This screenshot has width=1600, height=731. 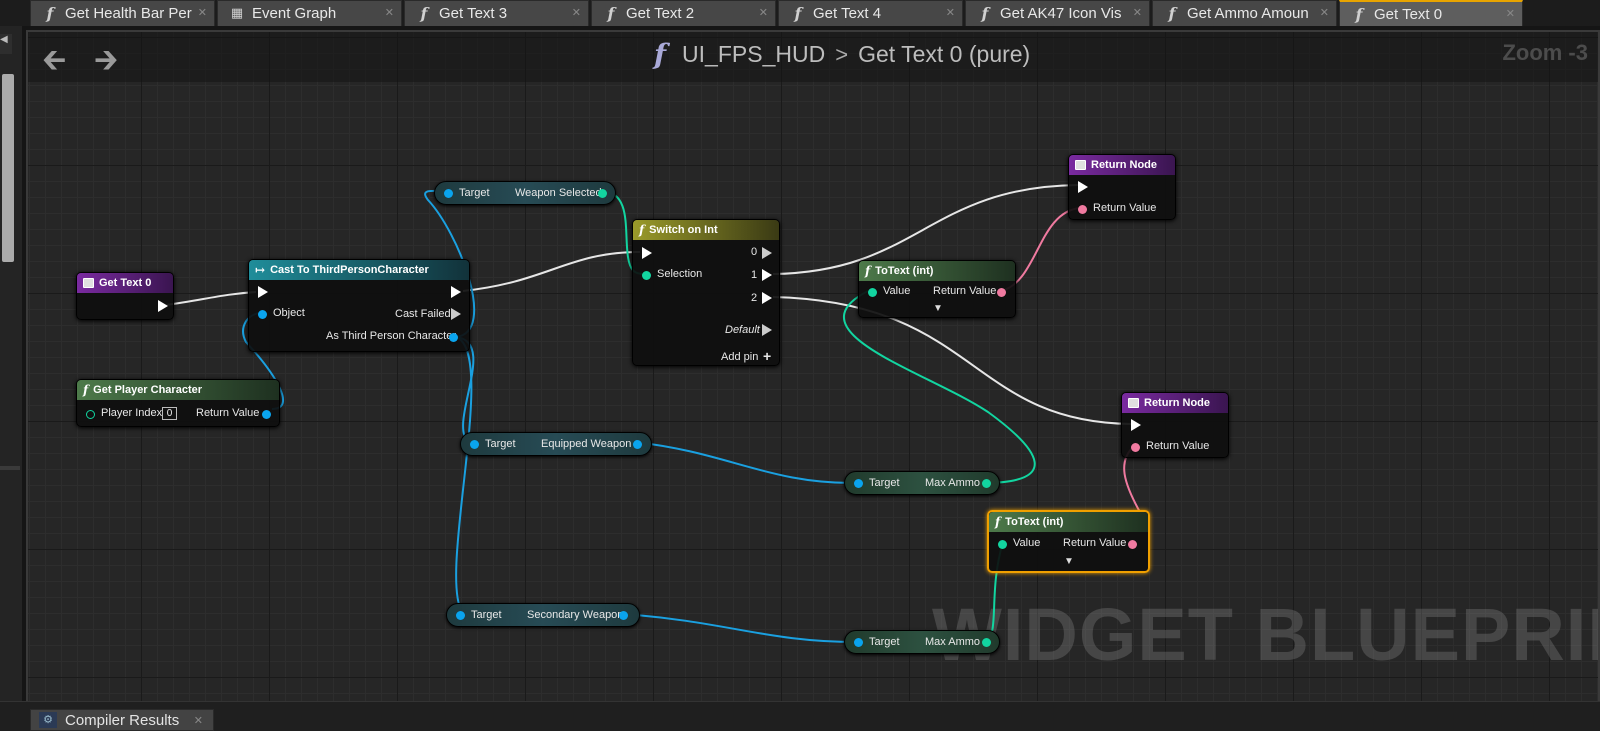 What do you see at coordinates (884, 642) in the screenshot?
I see `pin-label: Target` at bounding box center [884, 642].